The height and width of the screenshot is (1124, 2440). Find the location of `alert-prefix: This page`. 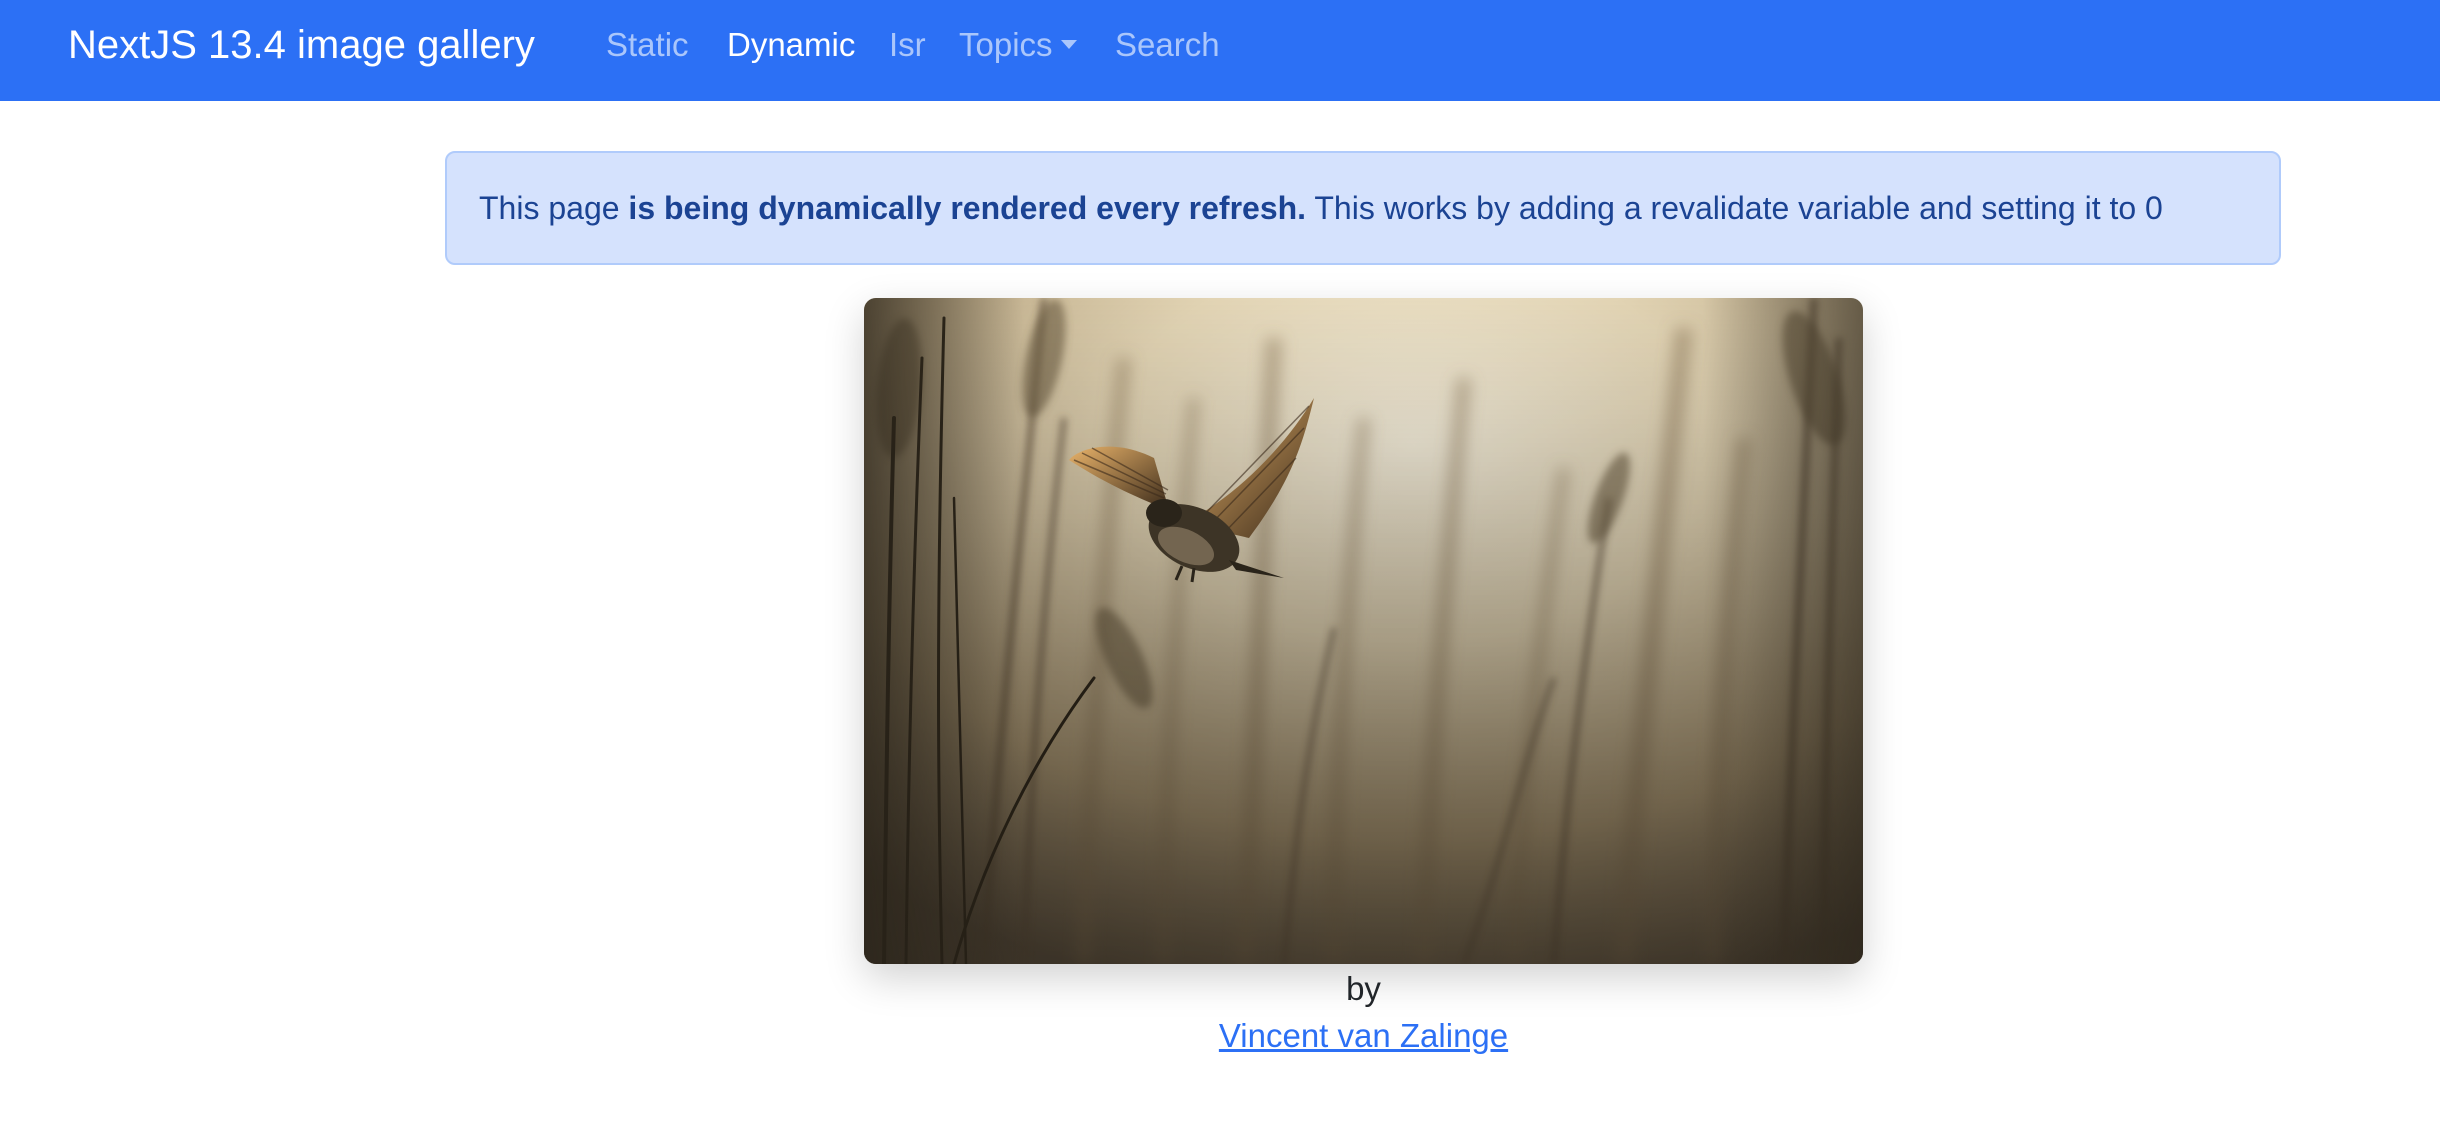

alert-prefix: This page is located at coordinates (554, 208).